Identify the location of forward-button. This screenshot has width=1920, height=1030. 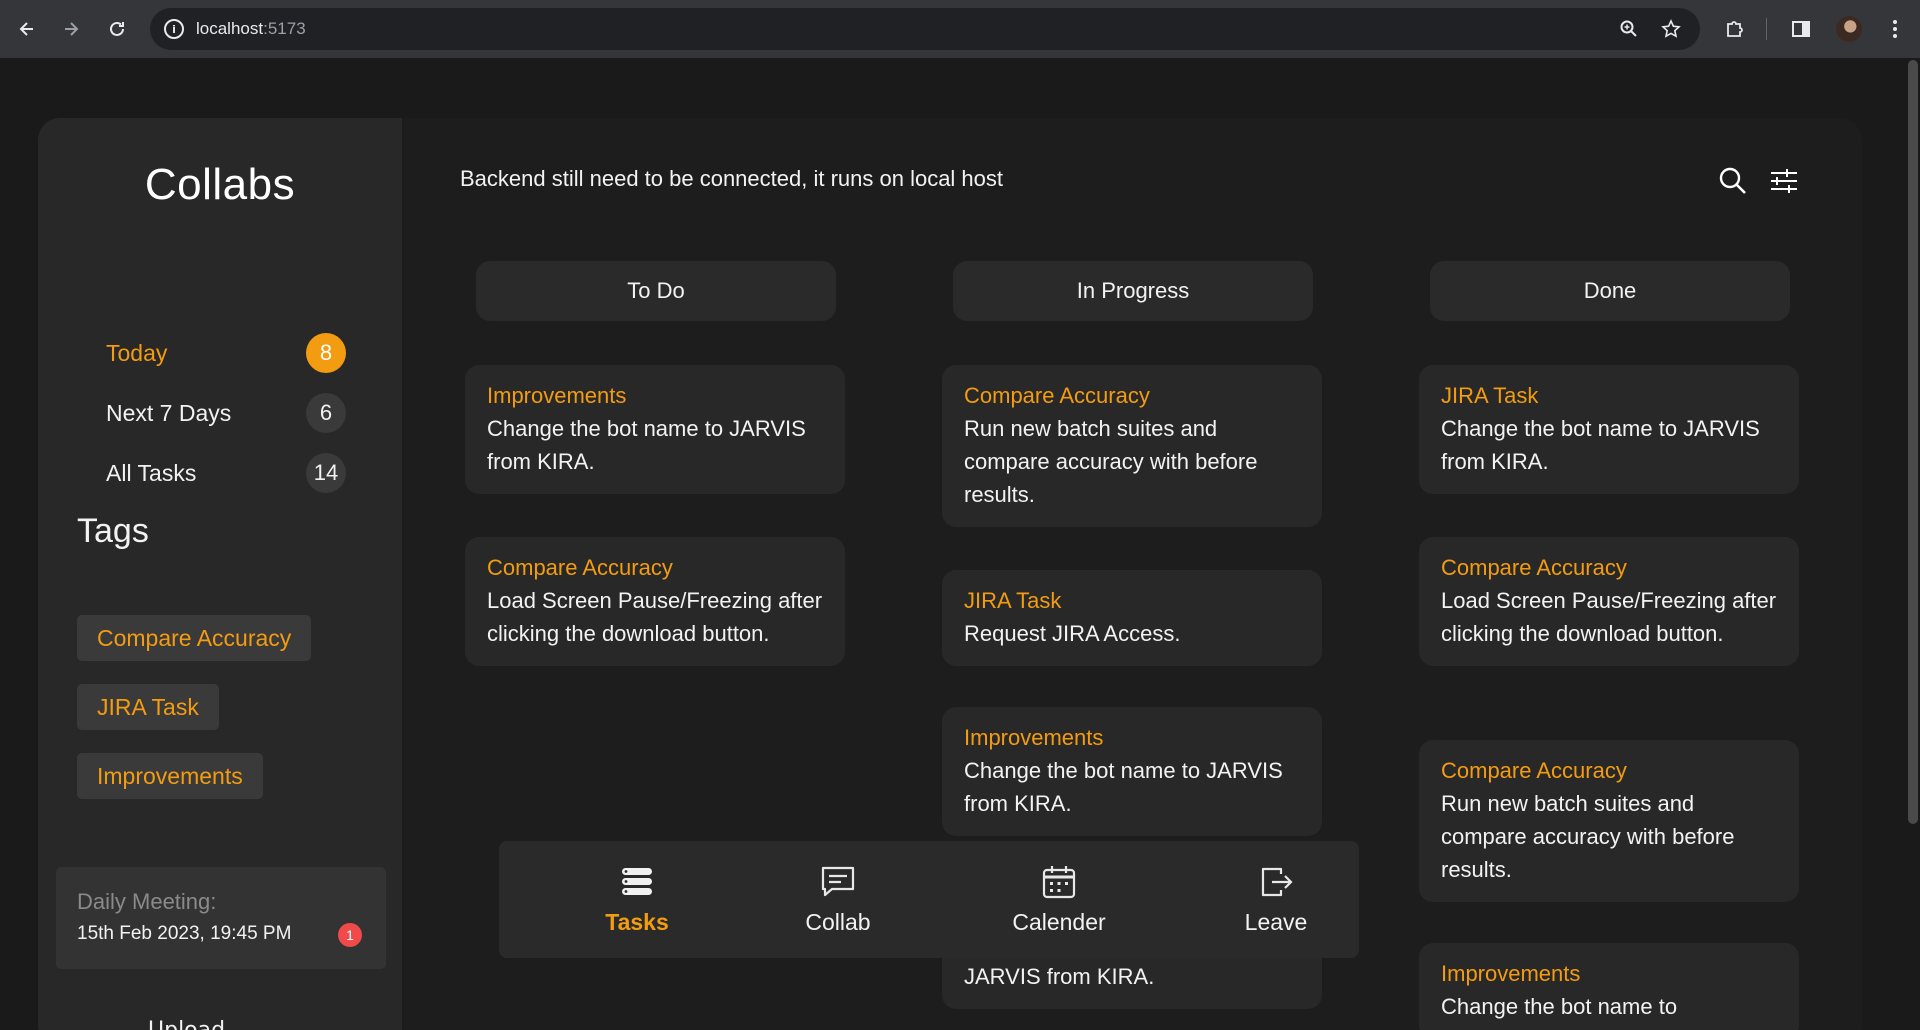
(71, 29).